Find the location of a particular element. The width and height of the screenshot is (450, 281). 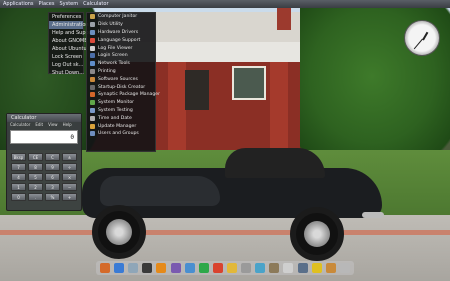

calculator-key: ± is located at coordinates (69, 157).